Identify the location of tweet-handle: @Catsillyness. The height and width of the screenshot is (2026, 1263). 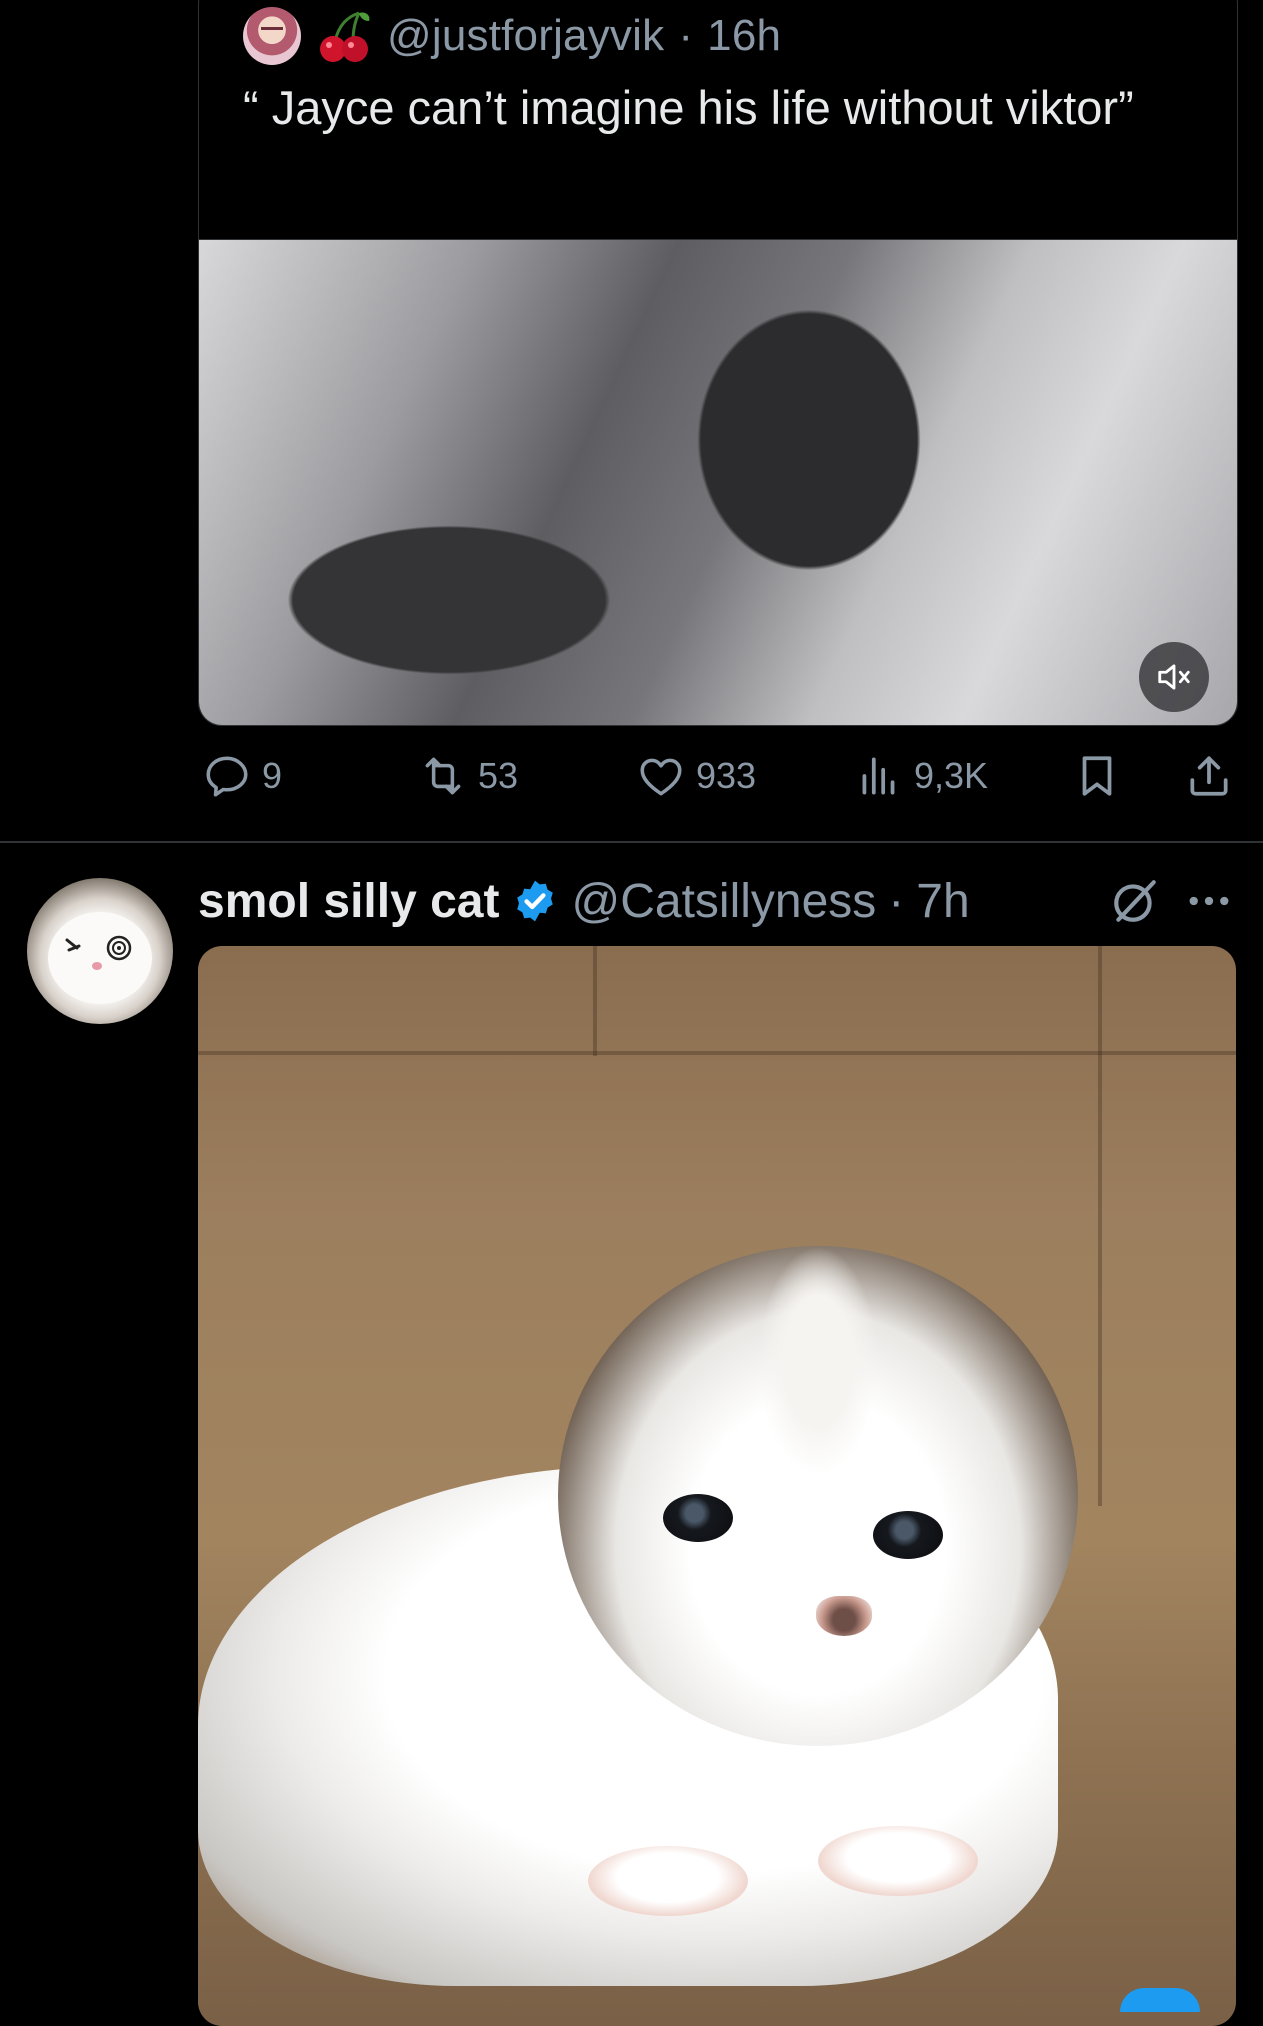
(723, 901).